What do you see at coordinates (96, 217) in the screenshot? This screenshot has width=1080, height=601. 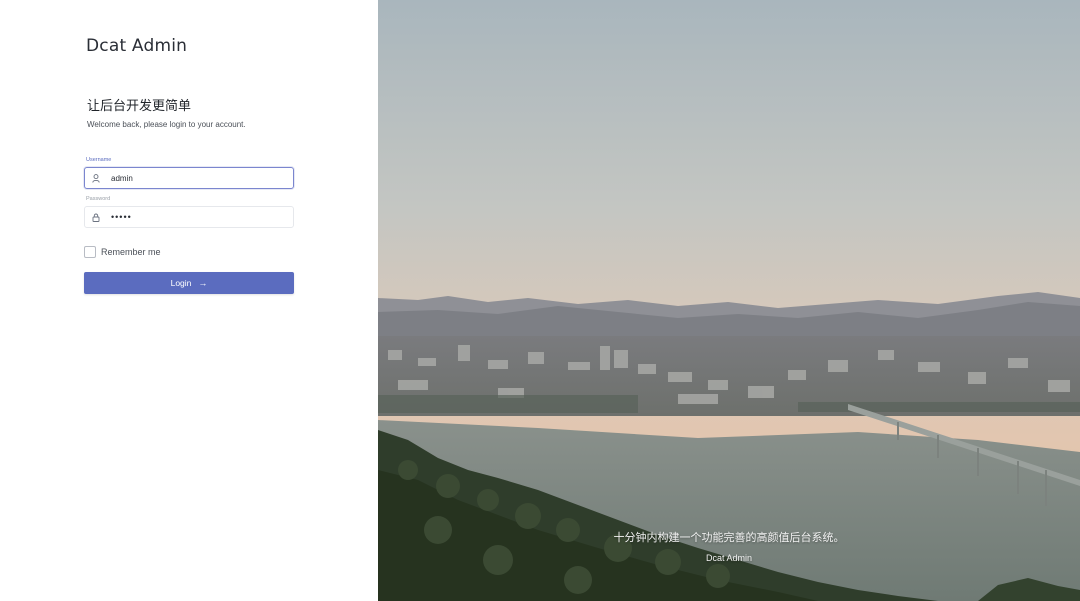 I see `lock-icon` at bounding box center [96, 217].